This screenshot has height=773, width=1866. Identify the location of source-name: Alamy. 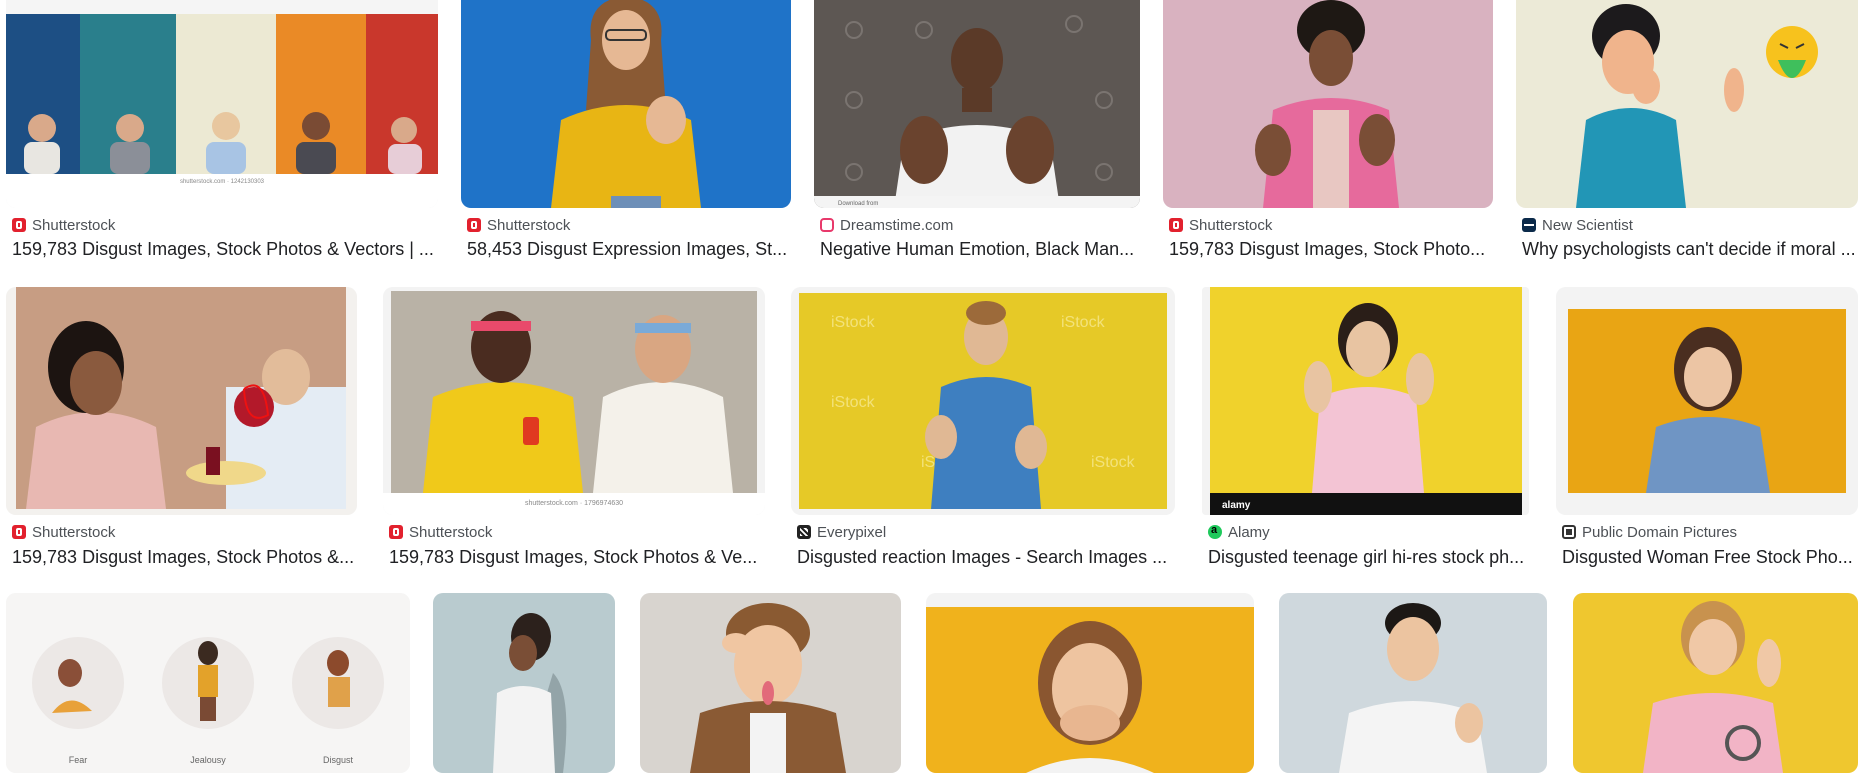
(1249, 532).